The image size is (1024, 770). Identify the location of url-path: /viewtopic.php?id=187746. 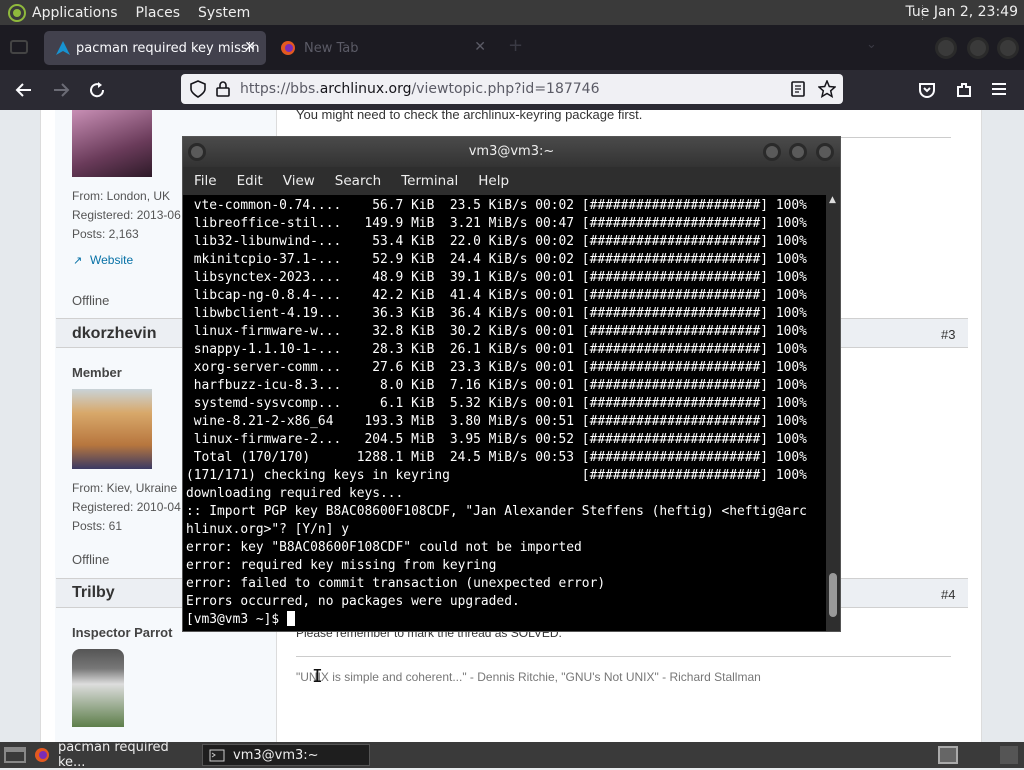
(505, 89).